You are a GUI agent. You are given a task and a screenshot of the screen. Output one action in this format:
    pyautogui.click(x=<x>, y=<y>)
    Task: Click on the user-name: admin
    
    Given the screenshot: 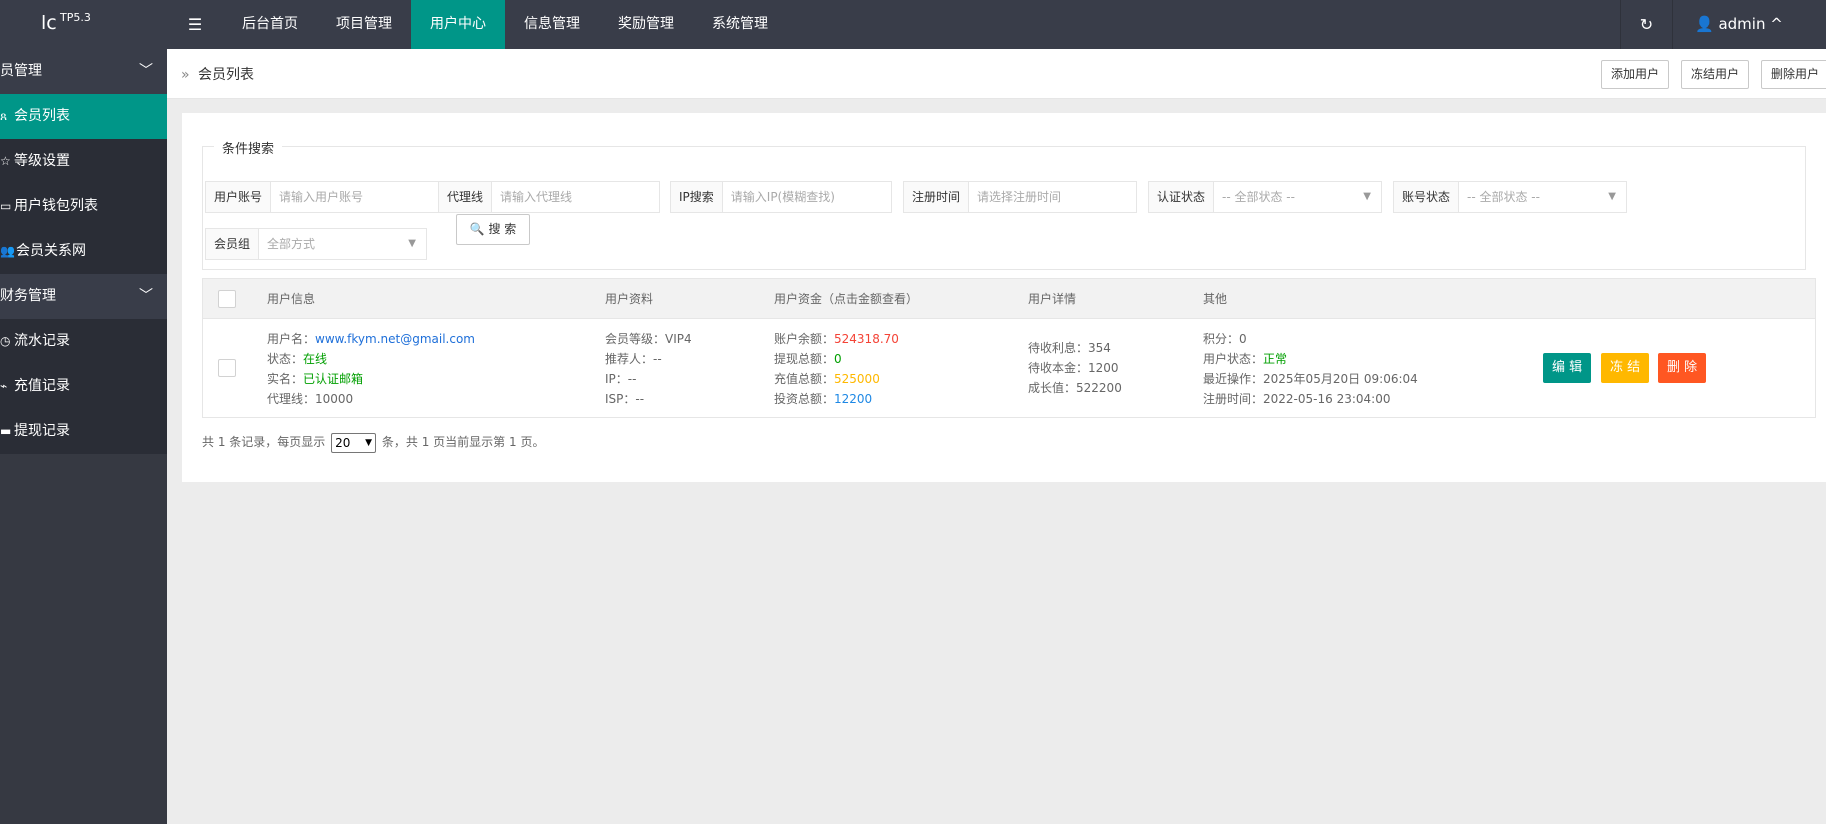 What is the action you would take?
    pyautogui.click(x=1742, y=24)
    